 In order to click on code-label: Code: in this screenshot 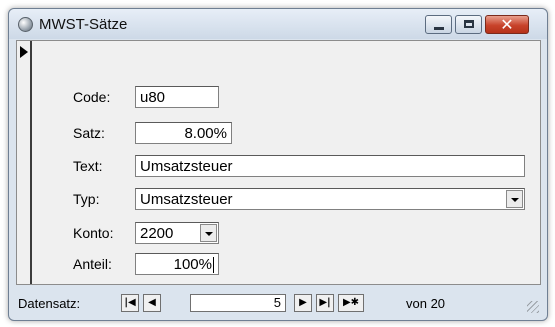, I will do `click(92, 97)`.